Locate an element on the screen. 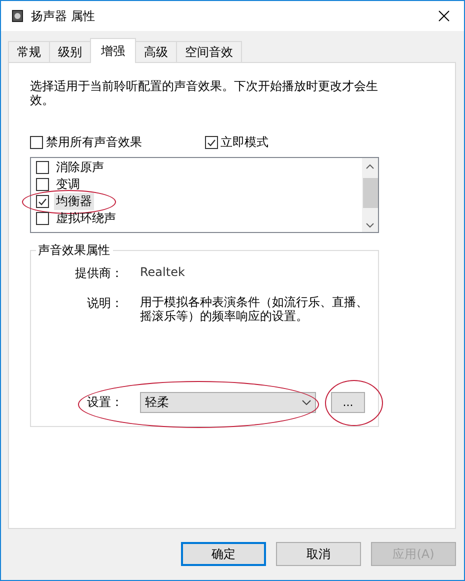  dialog-button: 取消 is located at coordinates (318, 554).